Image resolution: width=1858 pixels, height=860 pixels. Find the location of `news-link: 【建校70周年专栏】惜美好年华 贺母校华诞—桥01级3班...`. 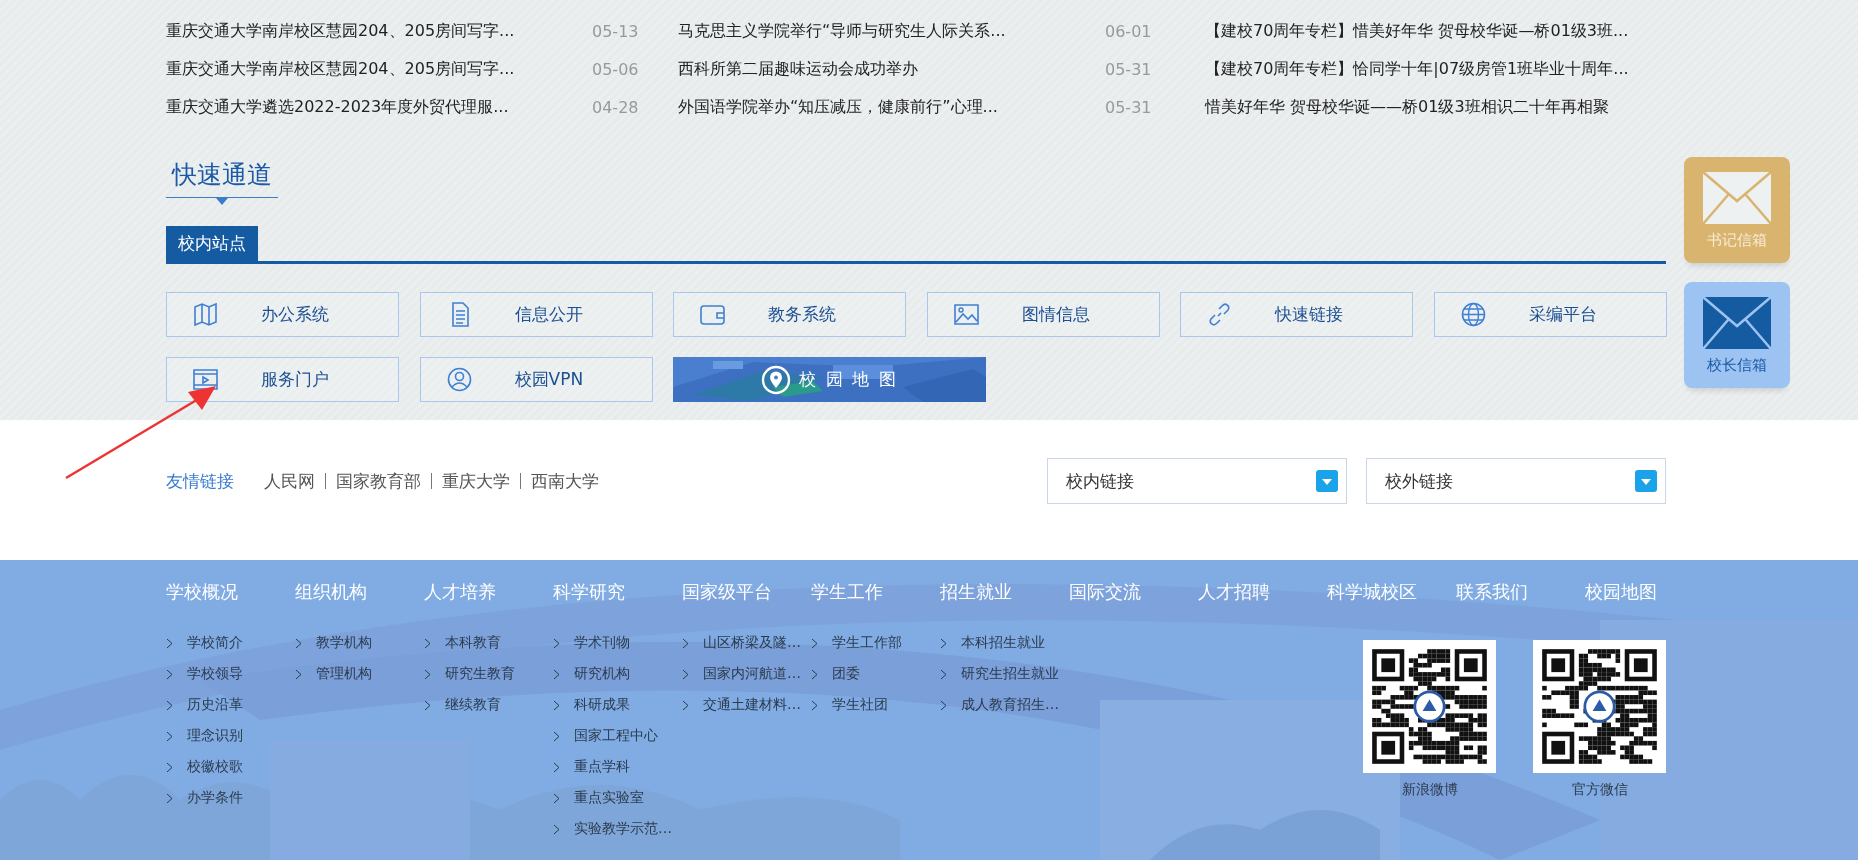

news-link: 【建校70周年专栏】惜美好年华 贺母校华诞—桥01级3班... is located at coordinates (1445, 31).